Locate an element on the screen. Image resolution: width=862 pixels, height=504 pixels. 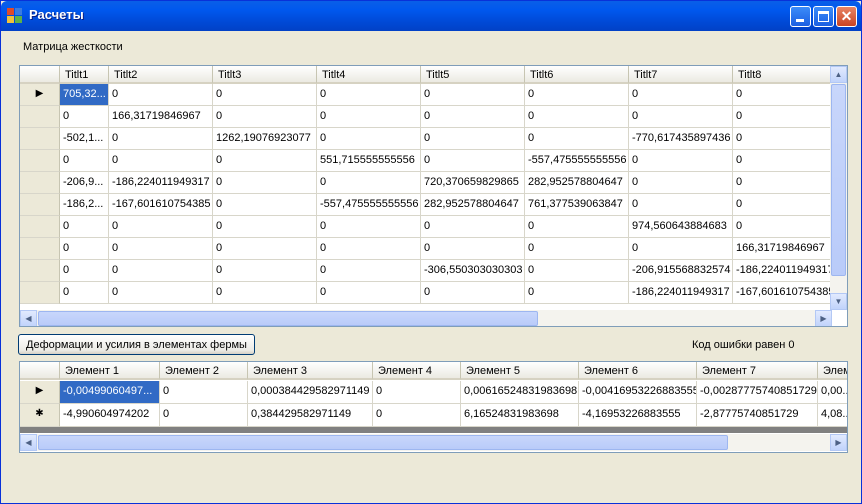
table-row: 0 0 0 0 0 0 974,560643884683 0 is located at coordinates (428, 227).